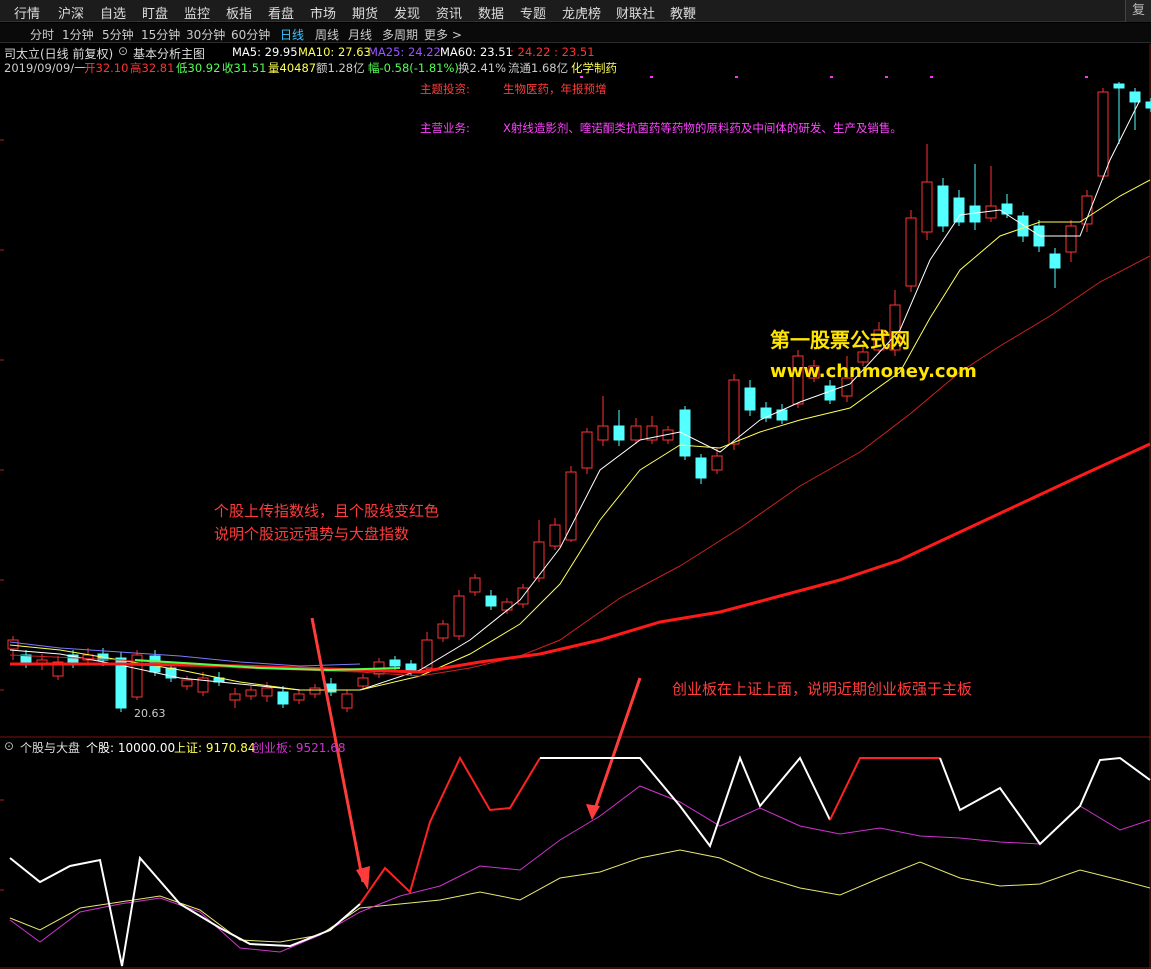 The image size is (1151, 969). Describe the element at coordinates (9, 746) in the screenshot. I see `indicator-menu-icon: ⊙` at that location.